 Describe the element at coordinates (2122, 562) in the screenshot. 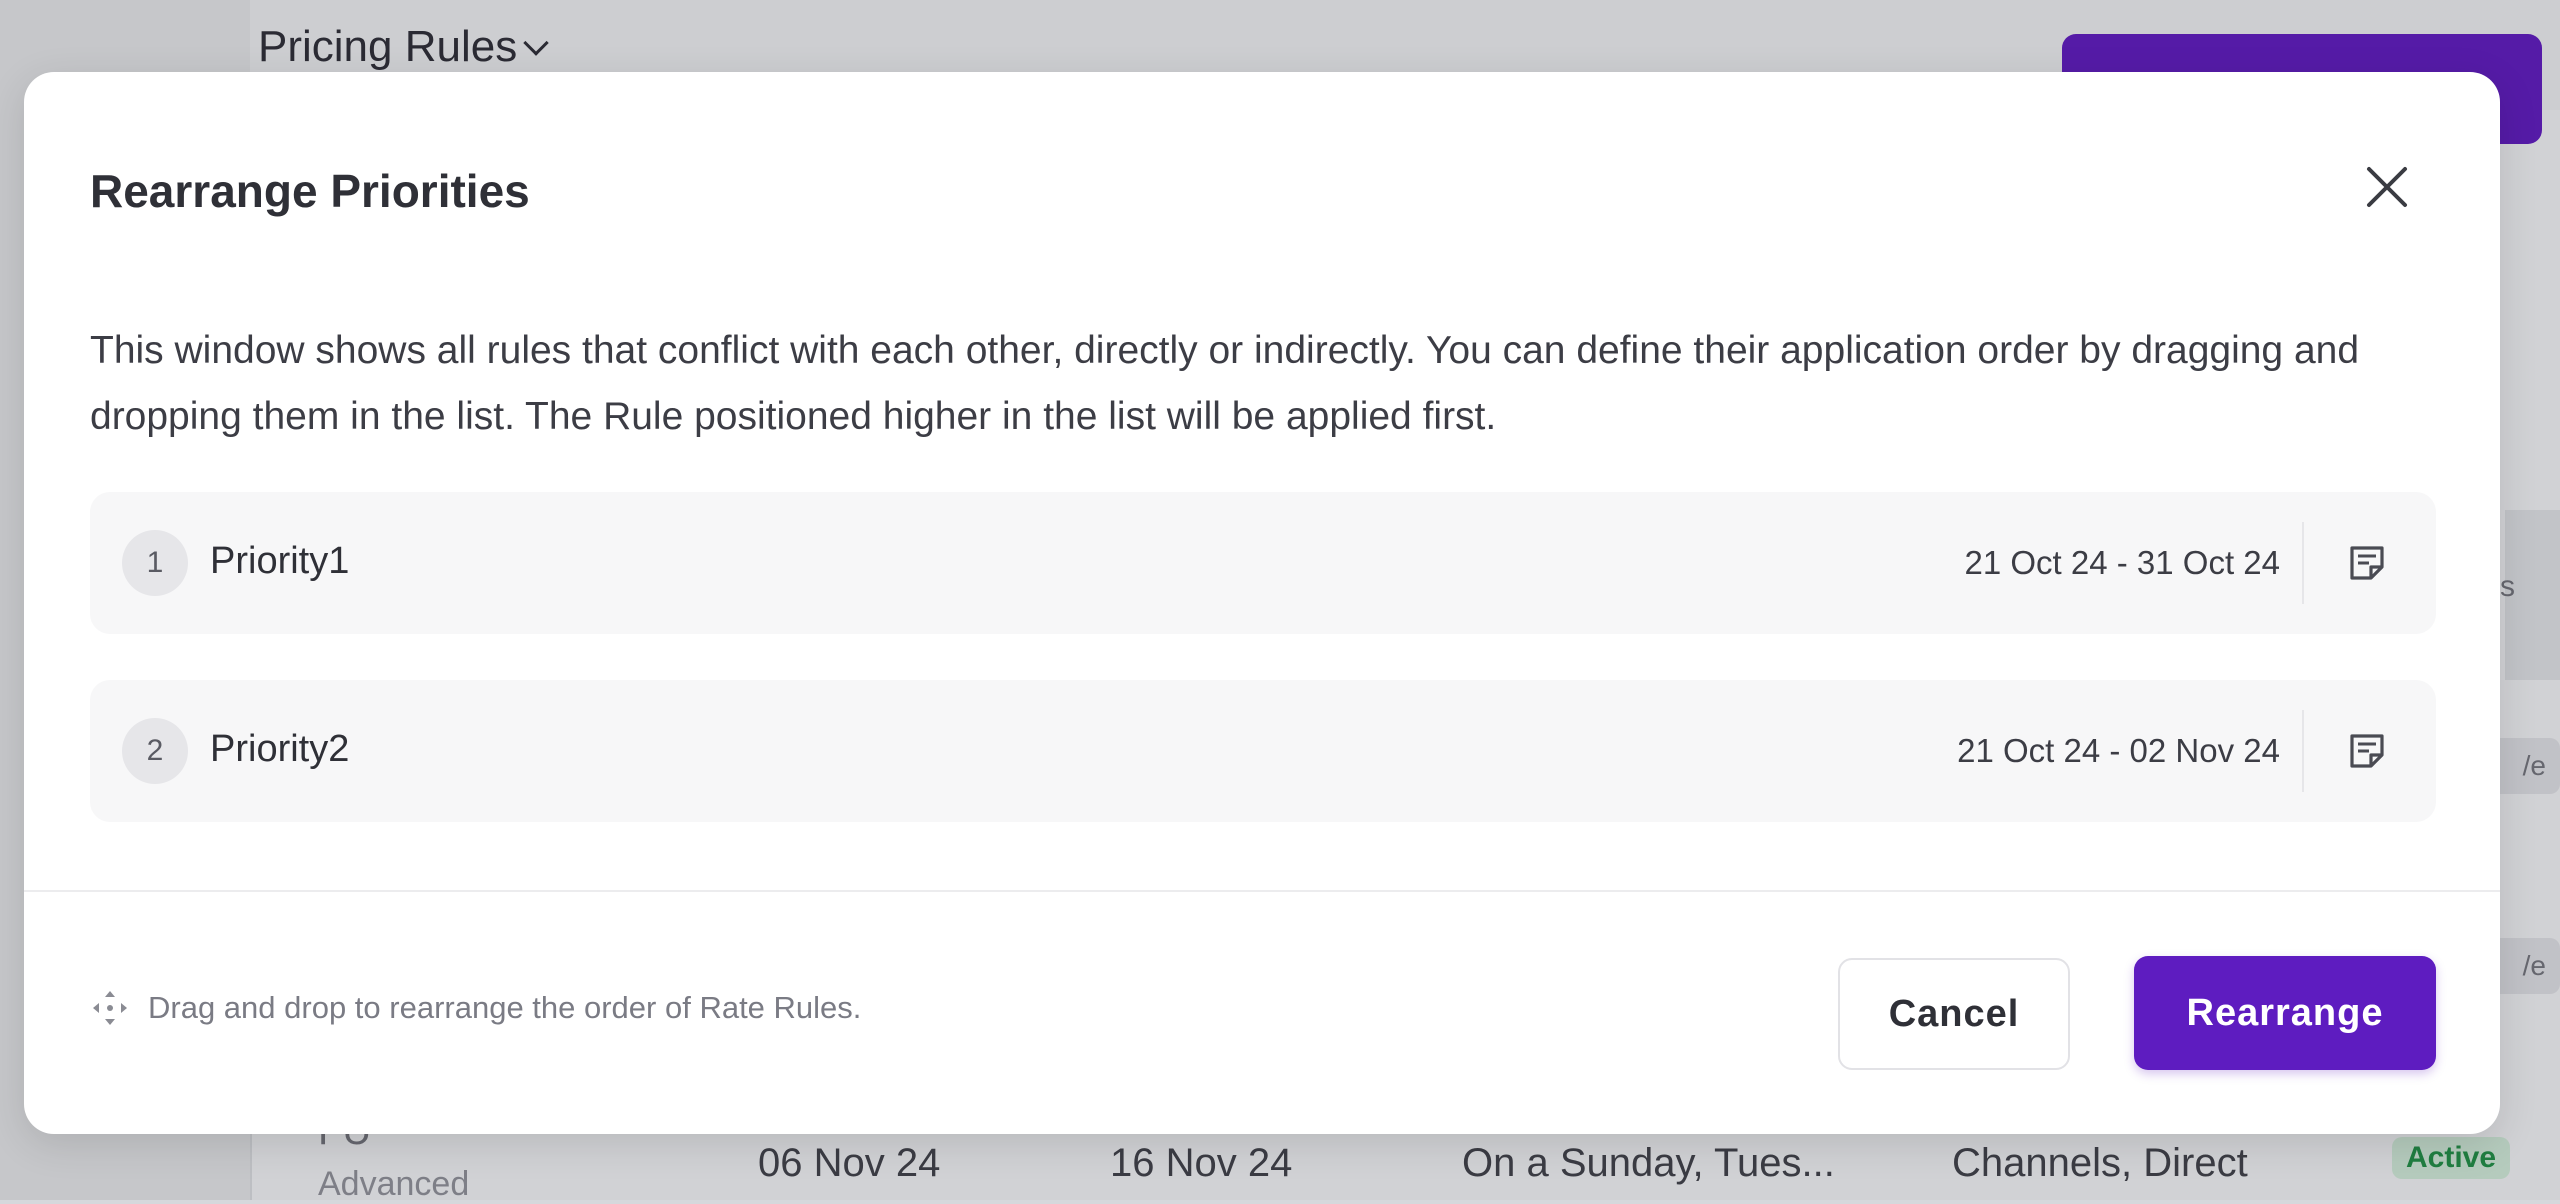

I see `rule-date-range: 21 Oct 24 - 31 Oct 24` at that location.